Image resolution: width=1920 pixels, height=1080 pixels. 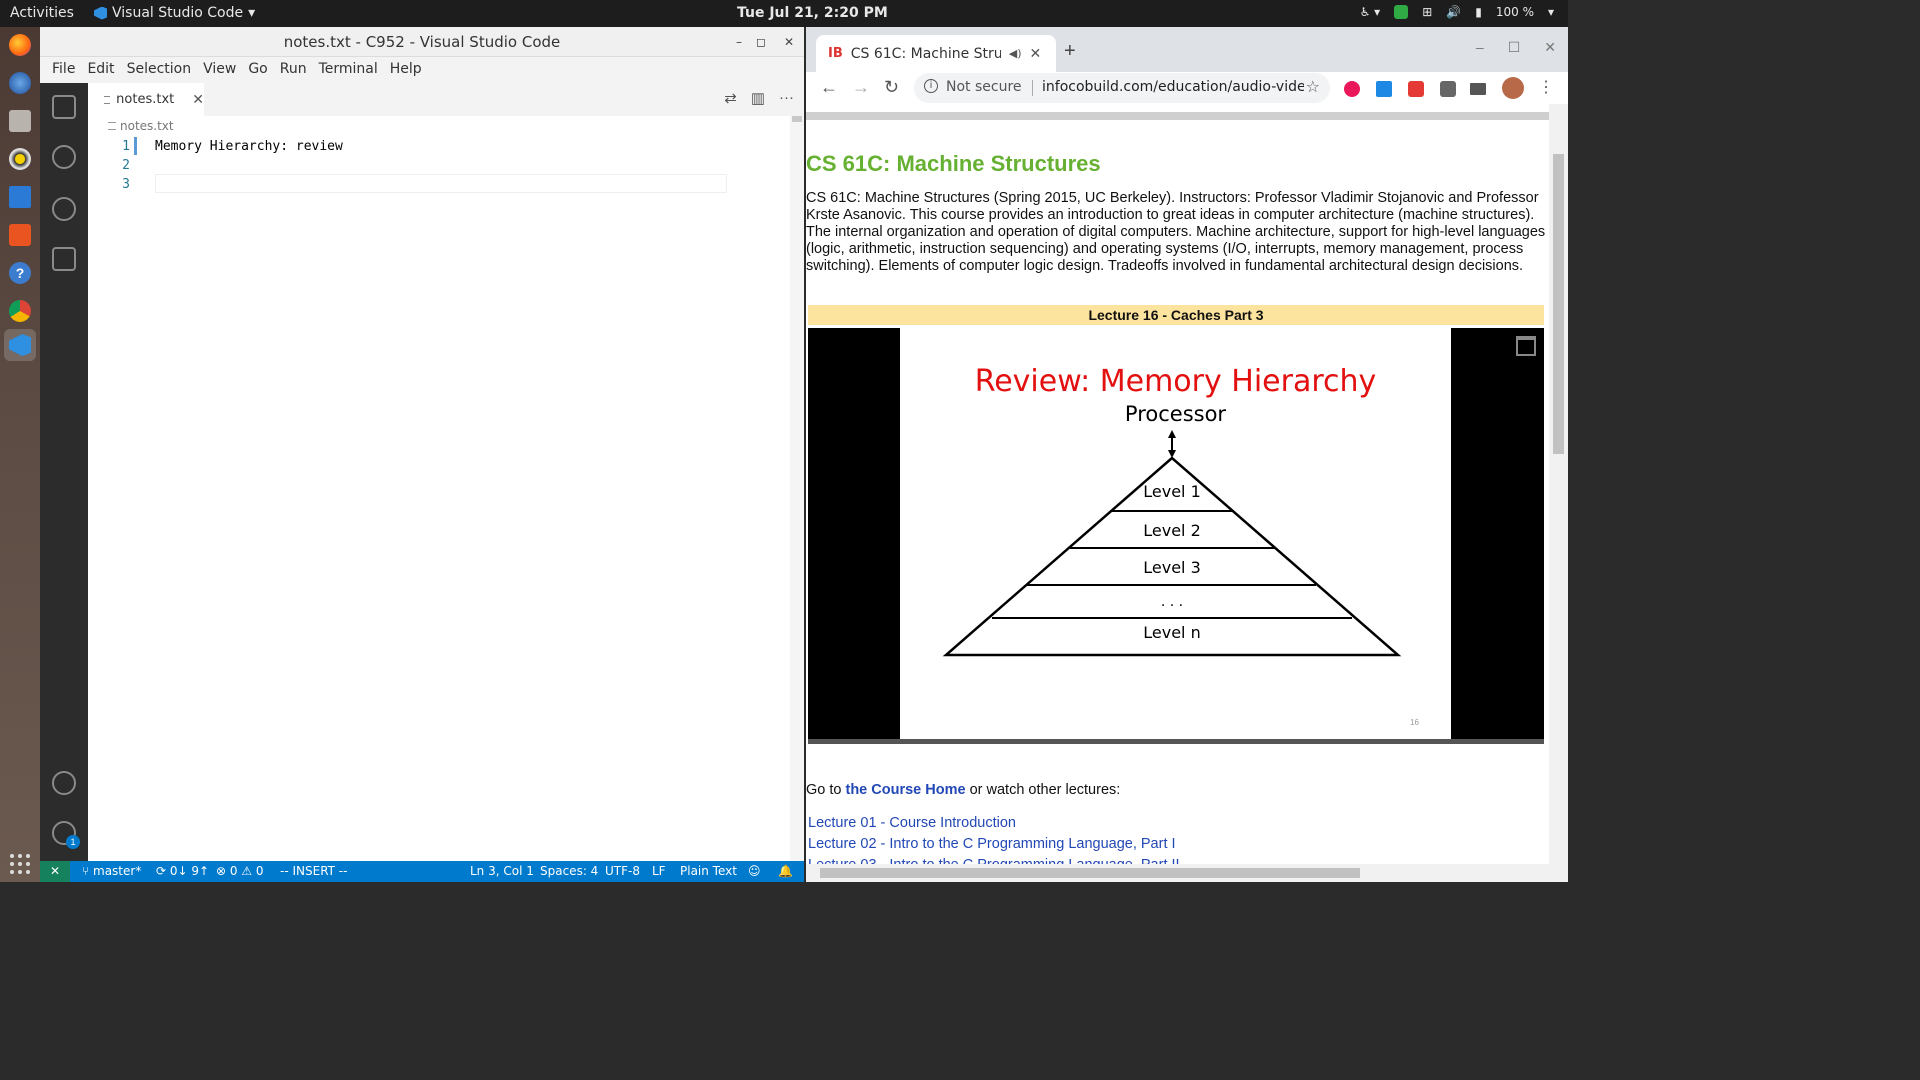 I want to click on notifications-bell-icon: 🔔, so click(x=785, y=871).